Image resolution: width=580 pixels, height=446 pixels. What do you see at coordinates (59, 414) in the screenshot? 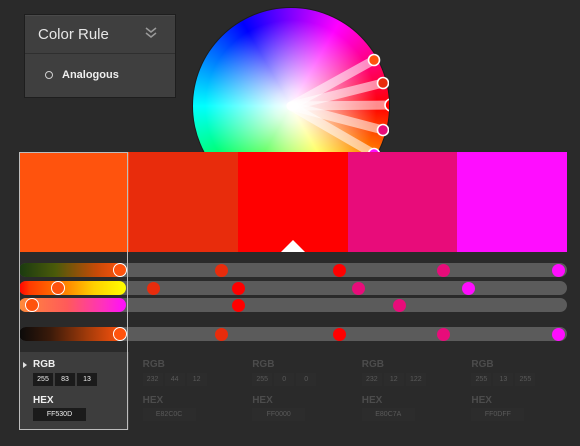
I see `hex-input: FF530D` at bounding box center [59, 414].